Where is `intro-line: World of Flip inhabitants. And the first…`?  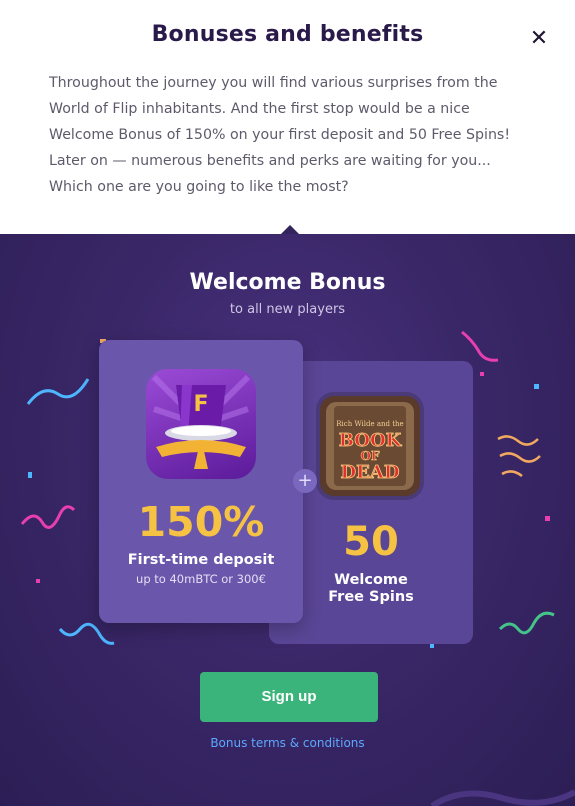
intro-line: World of Flip inhabitants. And the first… is located at coordinates (259, 109).